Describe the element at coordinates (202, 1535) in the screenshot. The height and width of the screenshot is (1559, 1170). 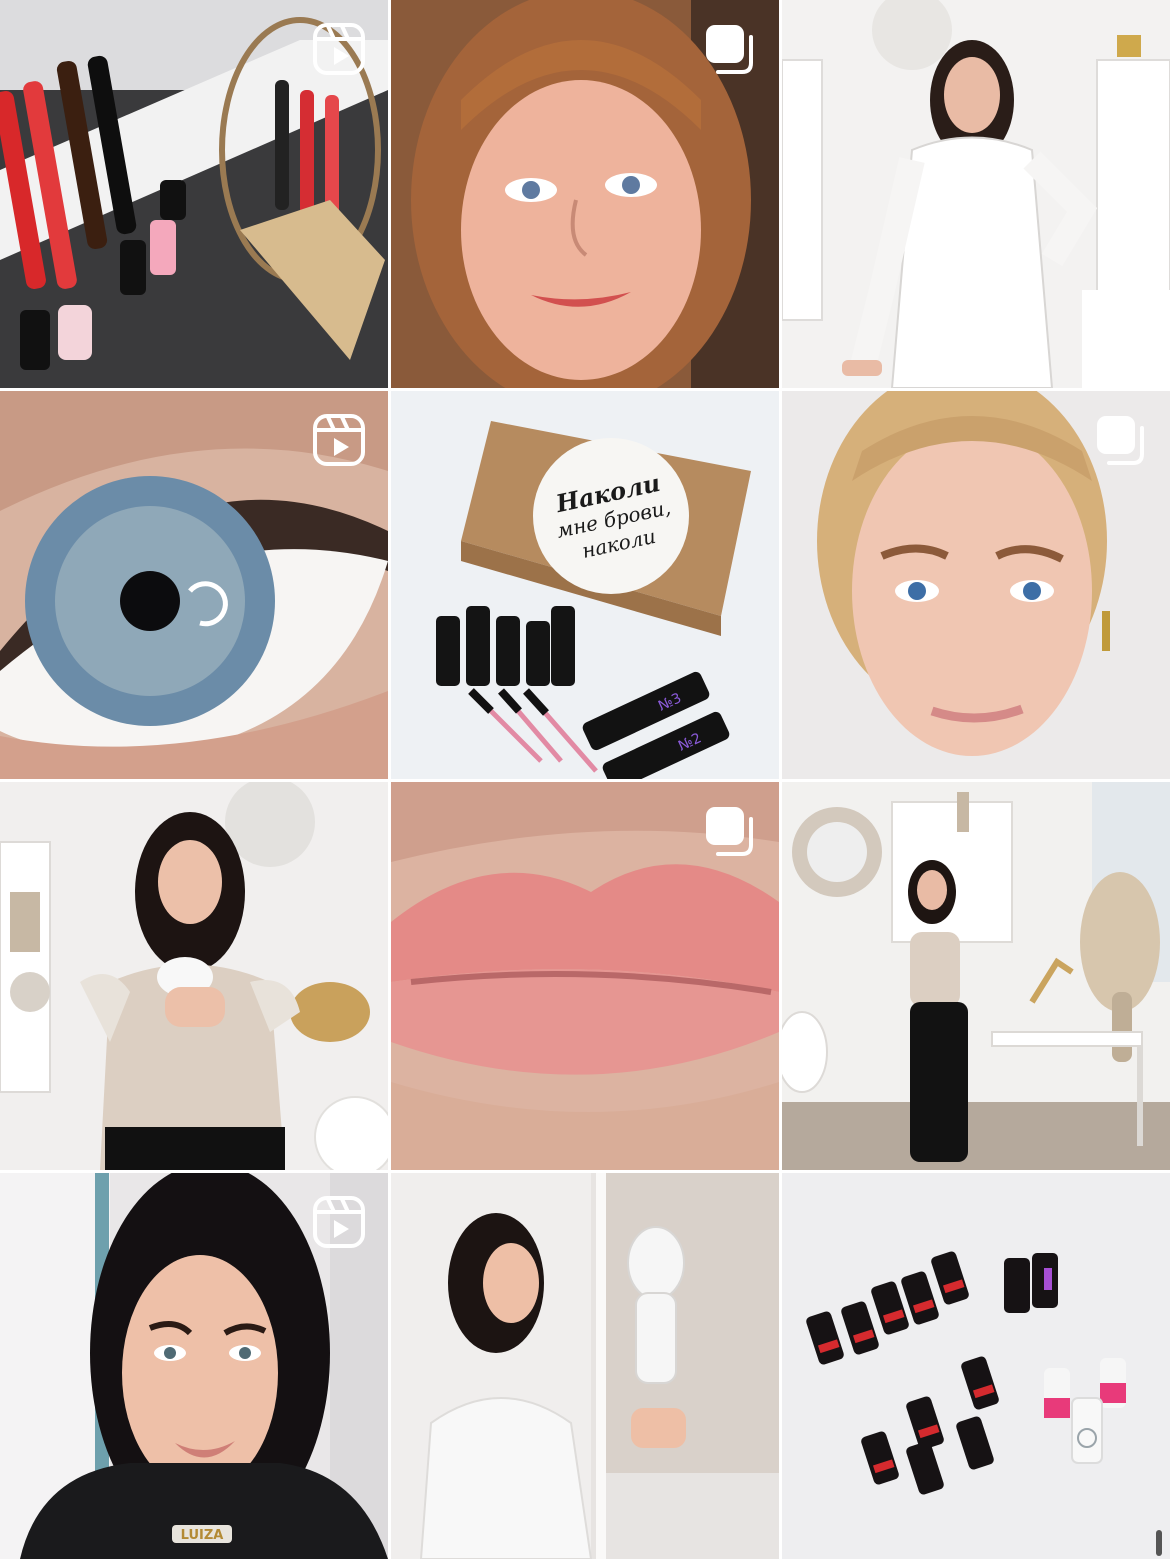
I see `necklace-text: LUIZA` at that location.